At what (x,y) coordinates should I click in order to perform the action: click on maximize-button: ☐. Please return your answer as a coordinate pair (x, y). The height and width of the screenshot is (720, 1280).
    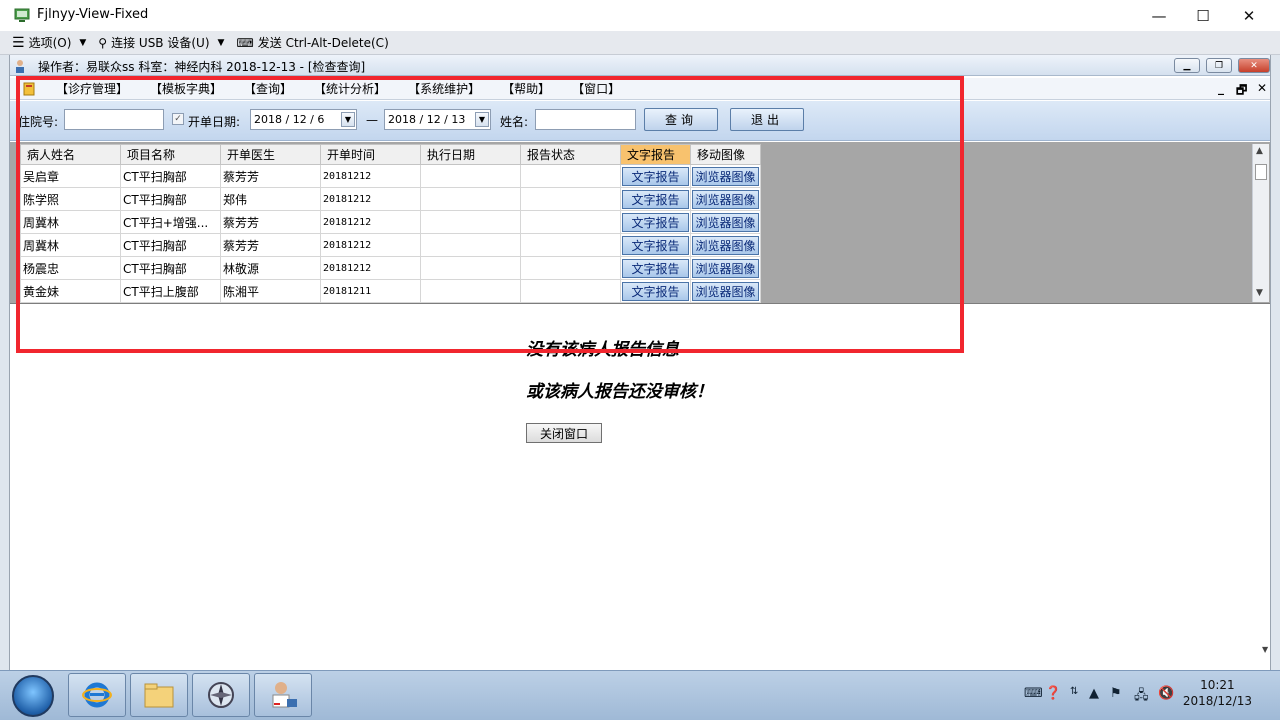
    Looking at the image, I should click on (1203, 15).